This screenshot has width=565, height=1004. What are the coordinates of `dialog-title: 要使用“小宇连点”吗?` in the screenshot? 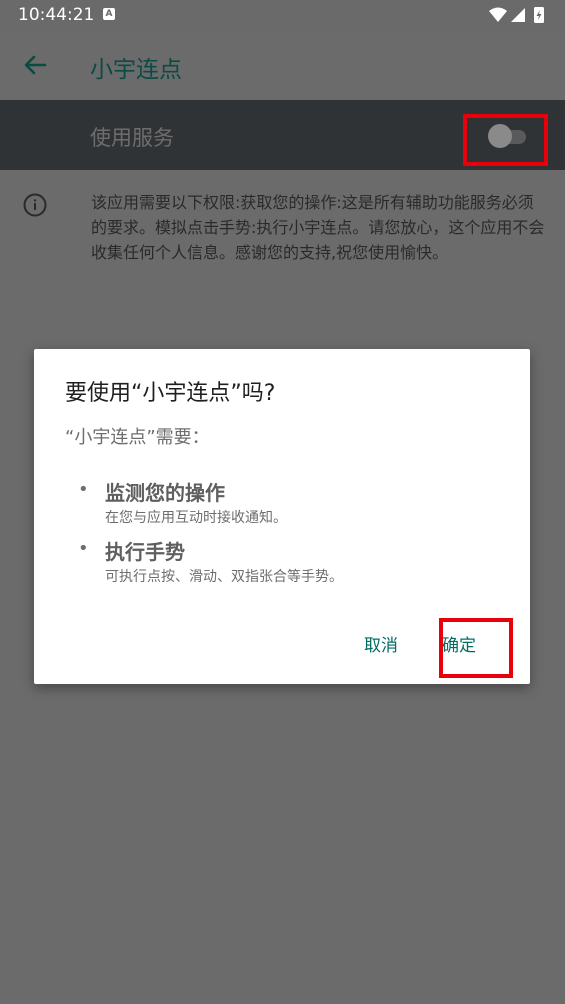 It's located at (170, 393).